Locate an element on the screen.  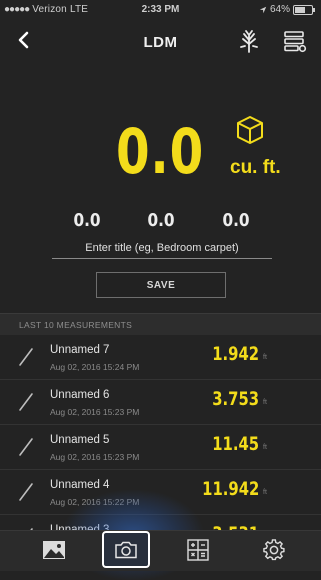
save-button: SAVE is located at coordinates (161, 285).